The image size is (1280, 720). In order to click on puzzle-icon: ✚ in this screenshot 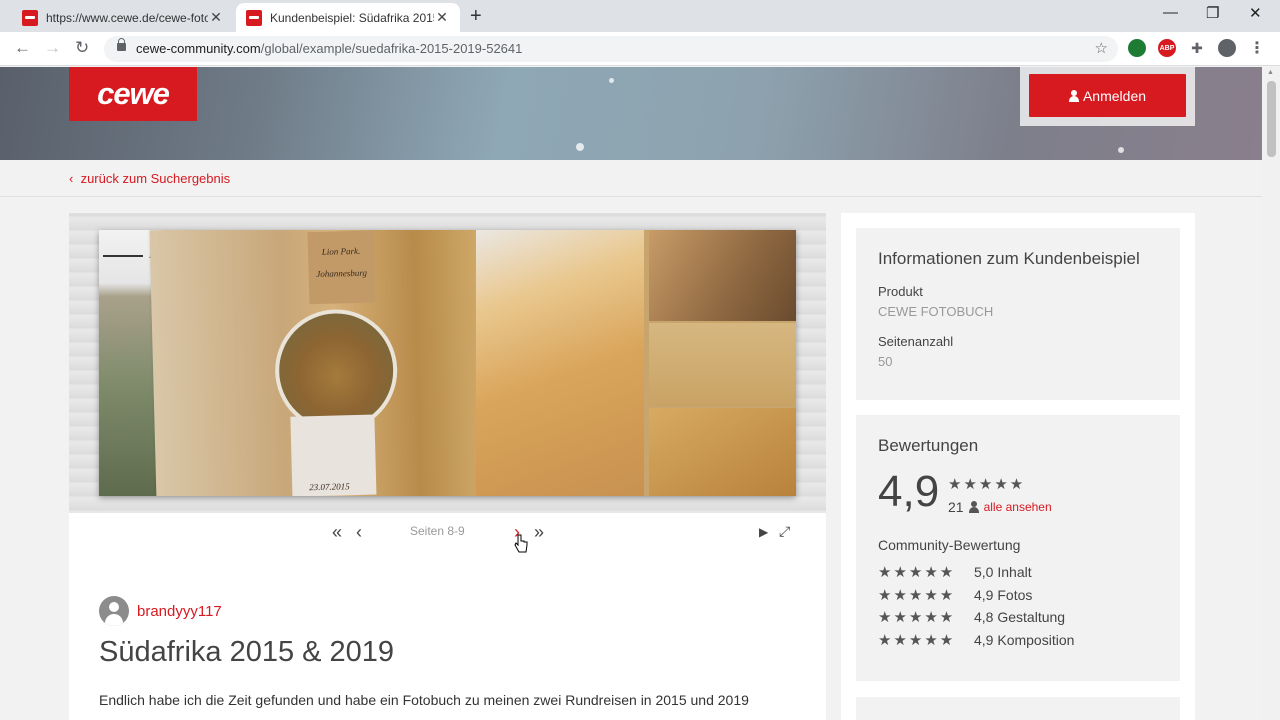, I will do `click(1197, 48)`.